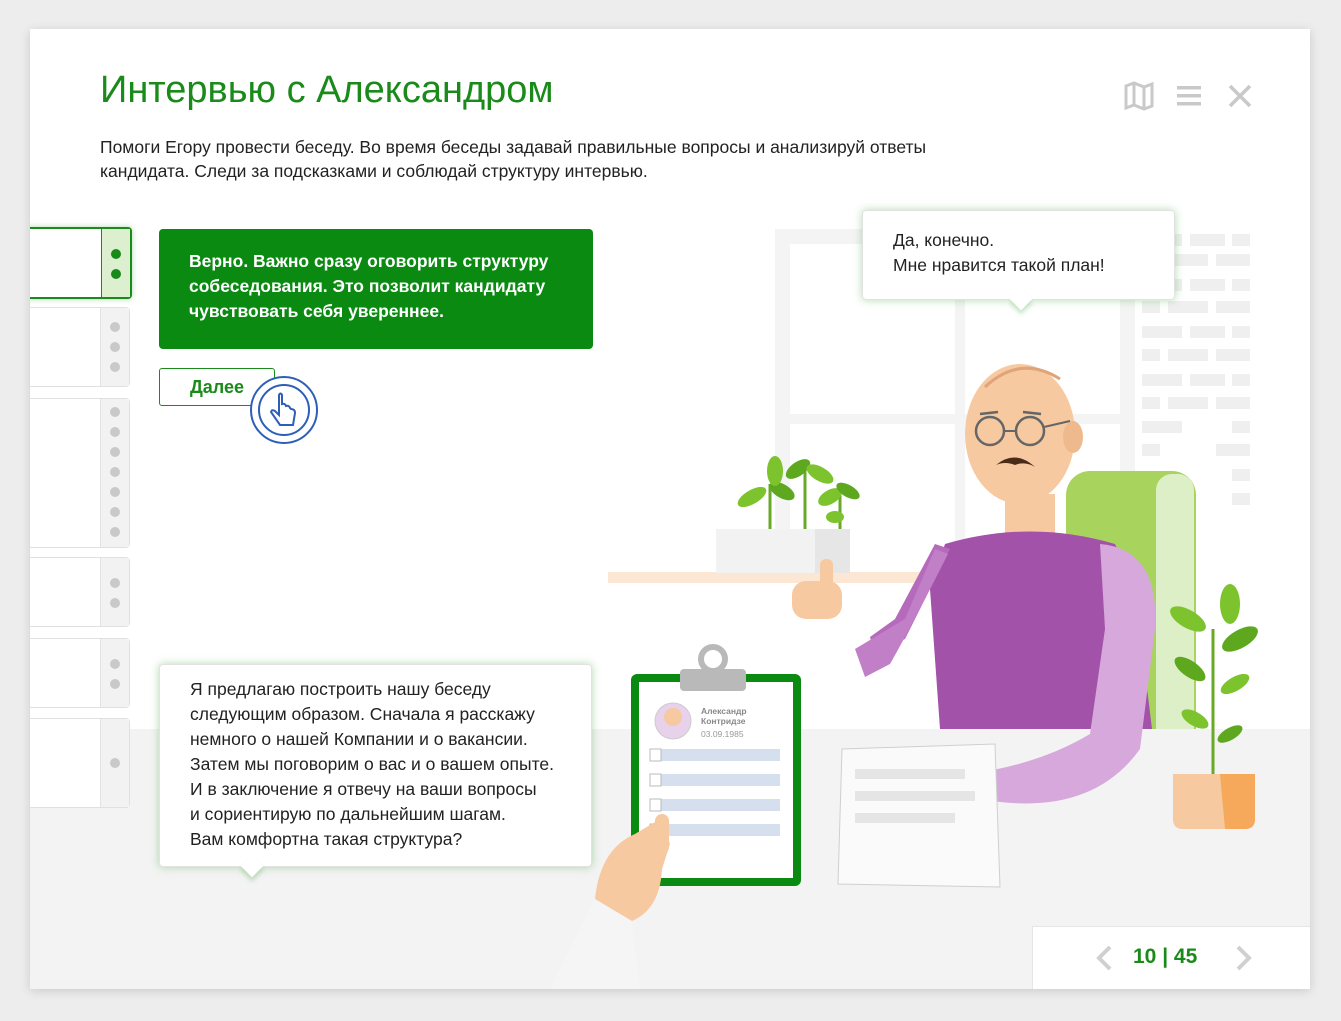 The height and width of the screenshot is (1021, 1341). I want to click on candidate-birthdate: 03.09.1985, so click(722, 734).